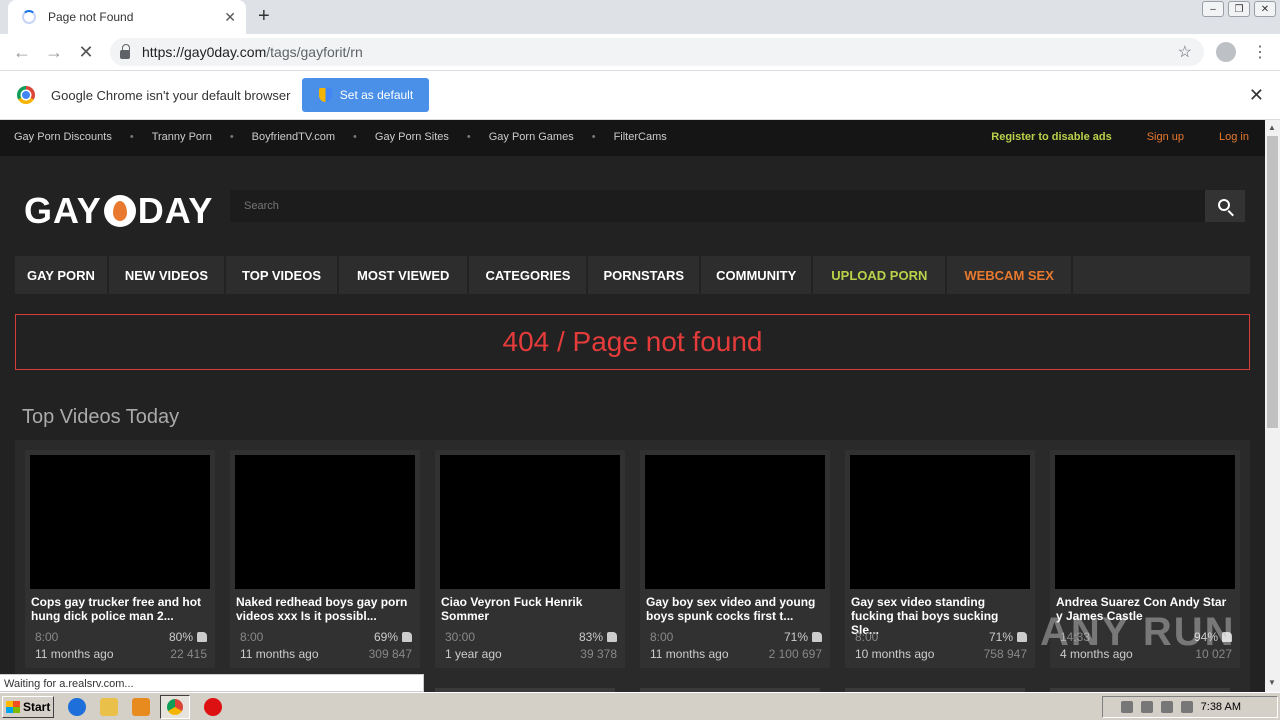 The image size is (1280, 720). Describe the element at coordinates (1005, 654) in the screenshot. I see `video-views: 758 947` at that location.